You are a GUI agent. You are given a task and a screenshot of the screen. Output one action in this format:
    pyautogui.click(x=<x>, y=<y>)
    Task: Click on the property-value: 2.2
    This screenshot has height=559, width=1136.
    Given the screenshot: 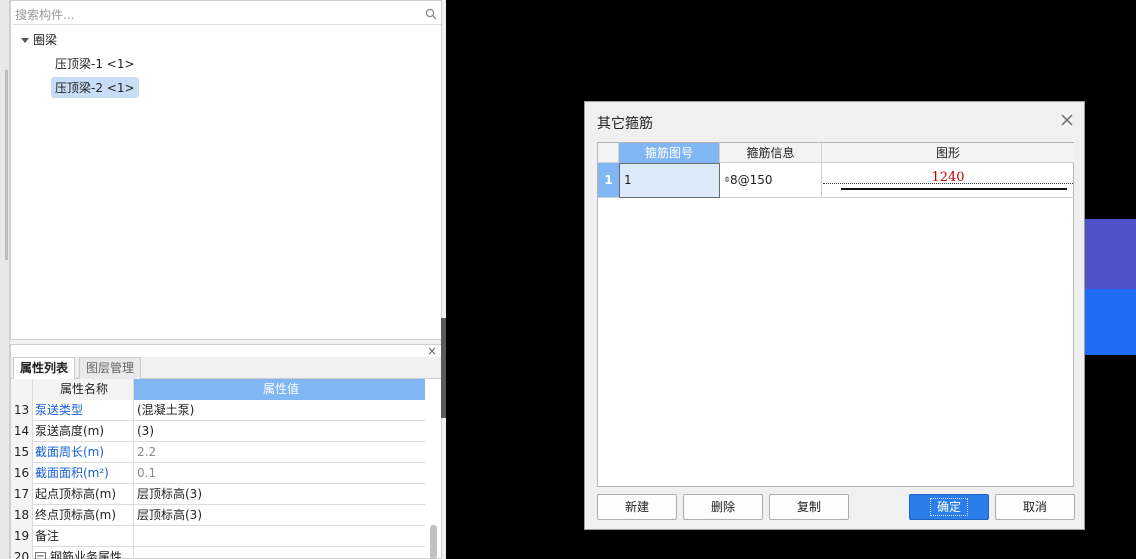 What is the action you would take?
    pyautogui.click(x=279, y=452)
    